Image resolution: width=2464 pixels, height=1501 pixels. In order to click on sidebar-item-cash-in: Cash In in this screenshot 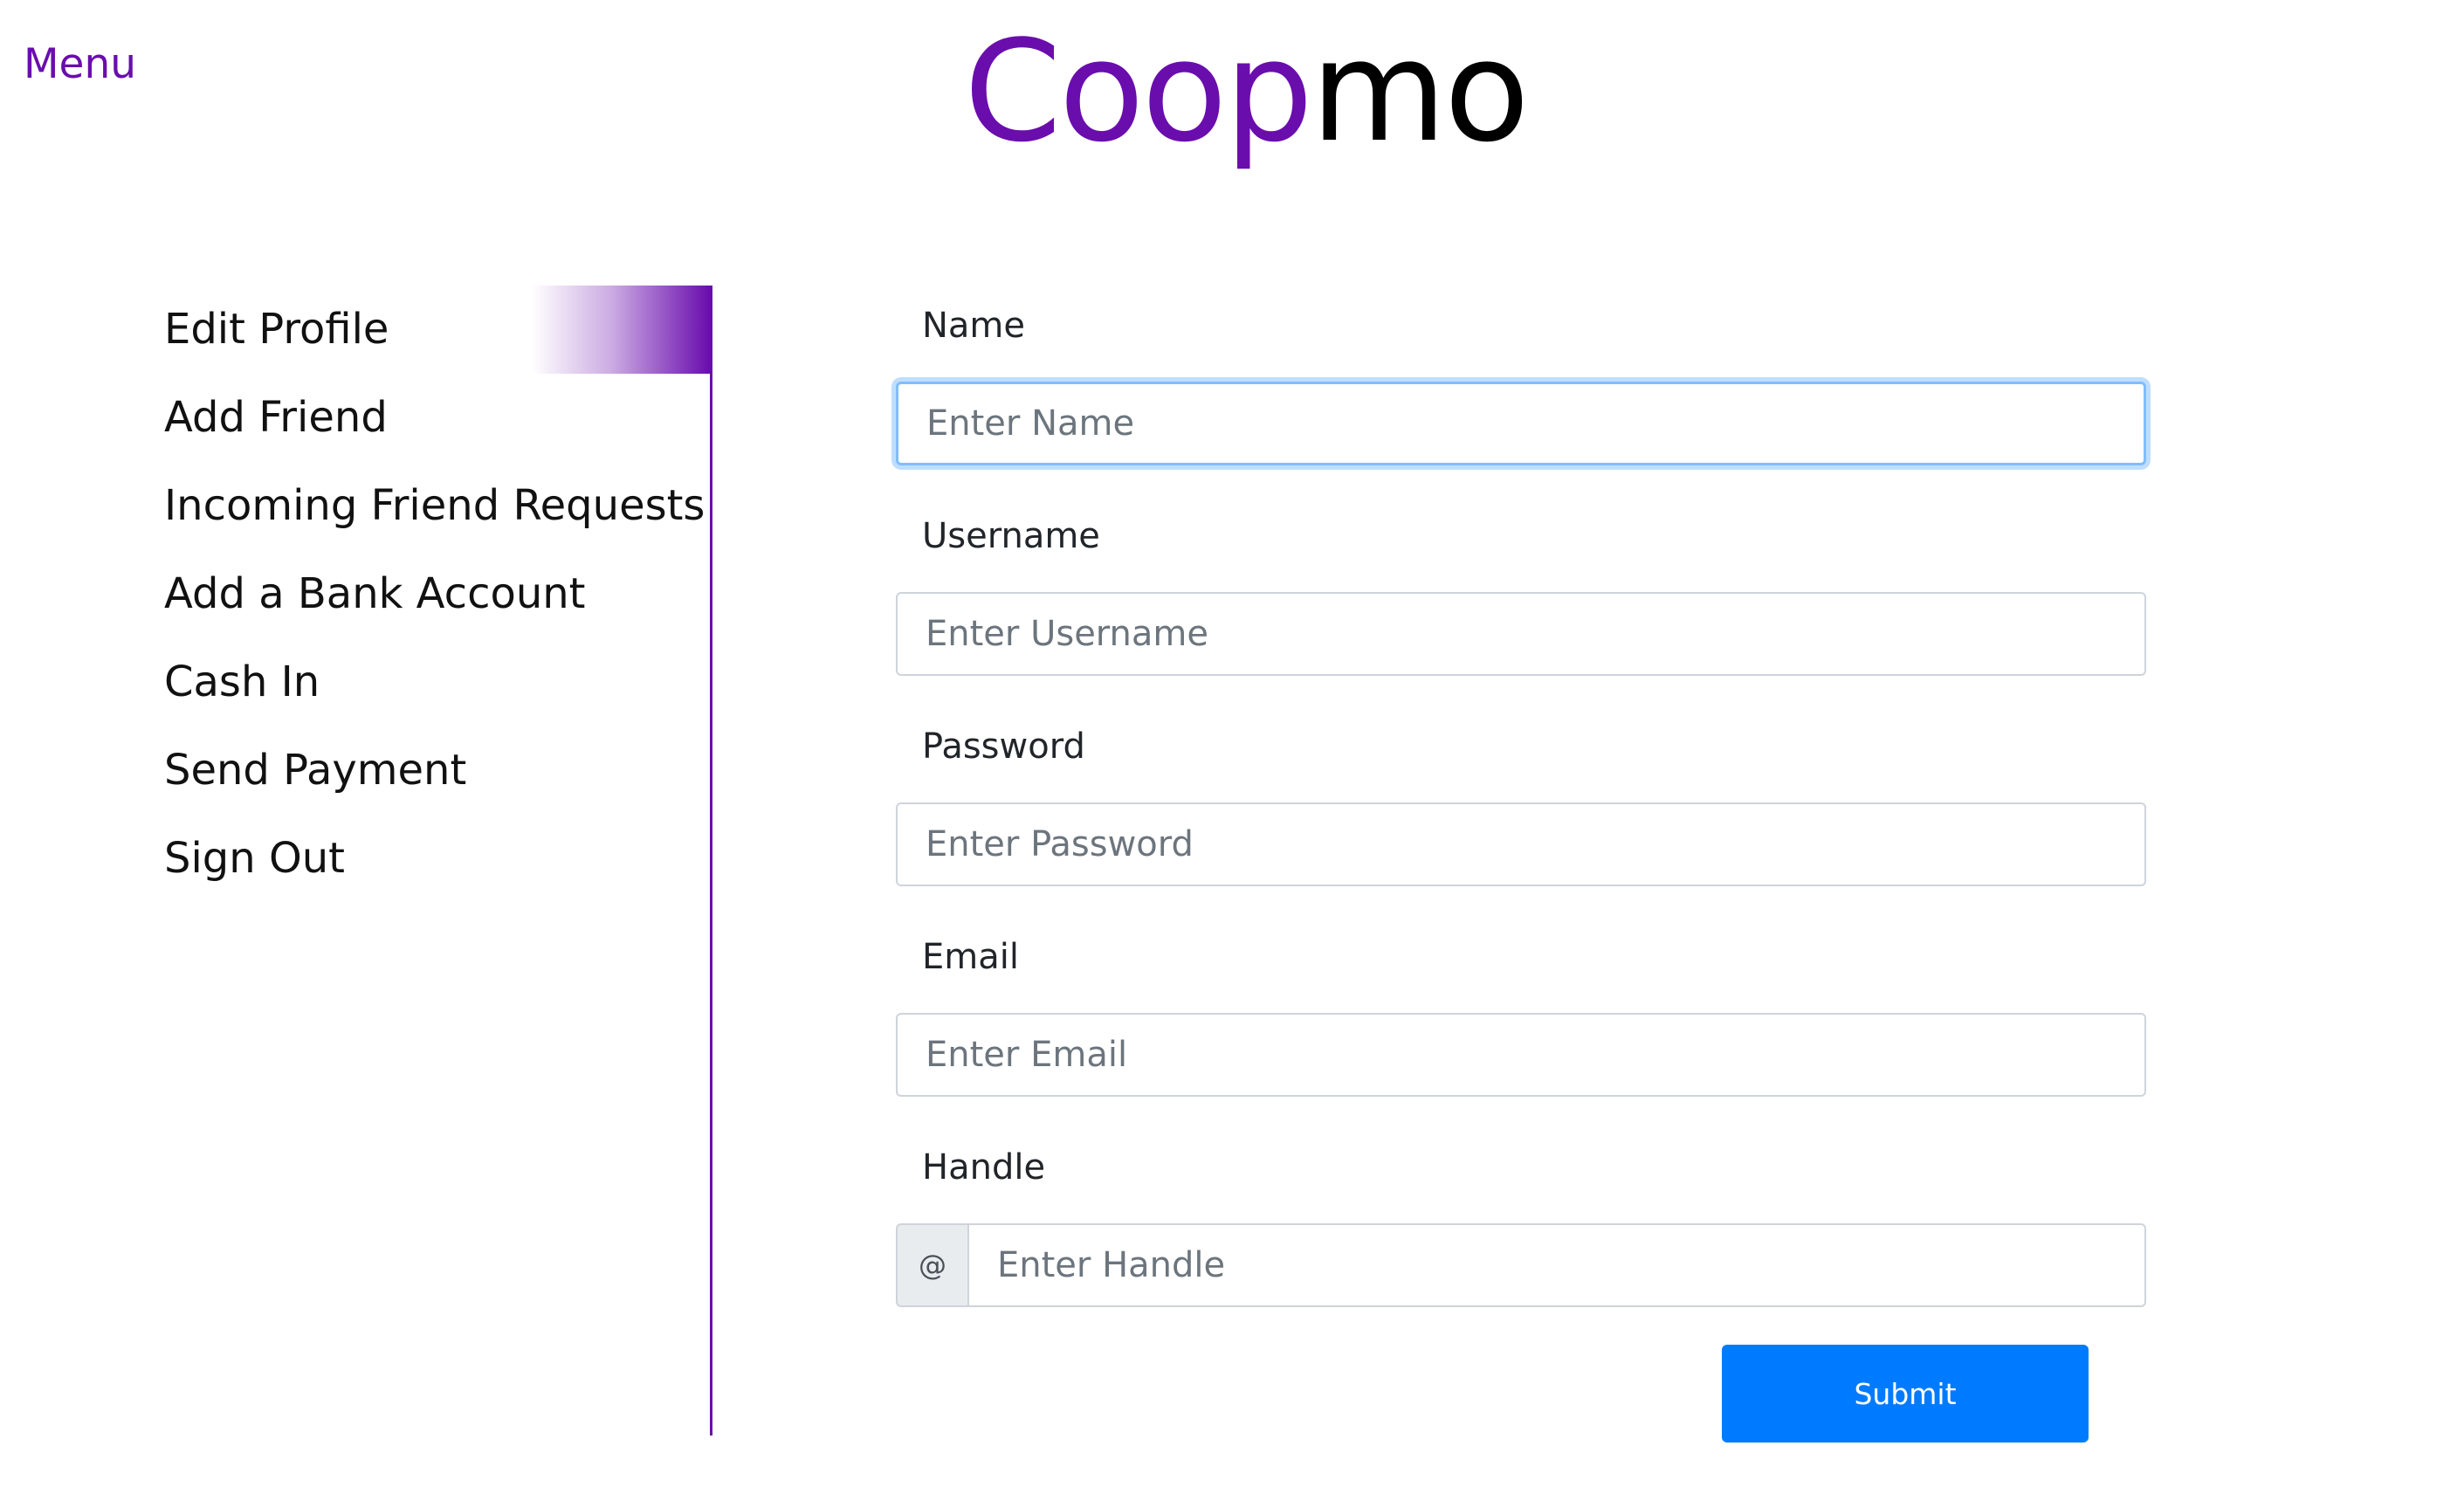, I will do `click(242, 682)`.